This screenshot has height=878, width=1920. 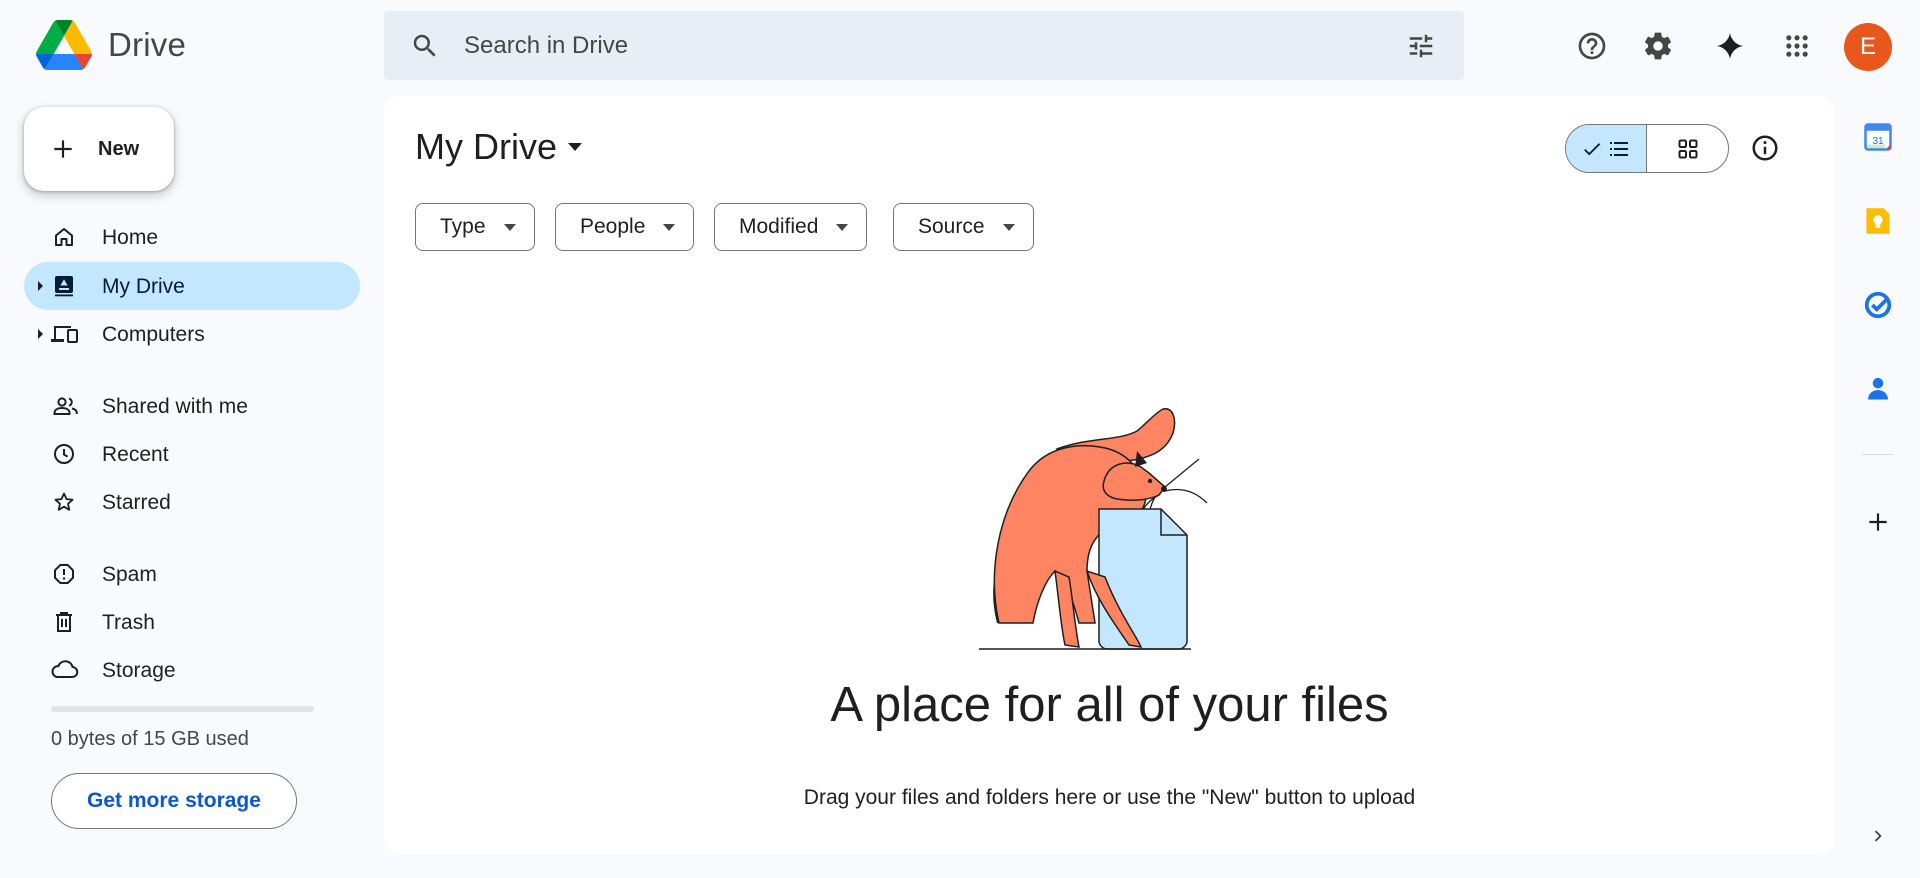 I want to click on apps-button, so click(x=1797, y=46).